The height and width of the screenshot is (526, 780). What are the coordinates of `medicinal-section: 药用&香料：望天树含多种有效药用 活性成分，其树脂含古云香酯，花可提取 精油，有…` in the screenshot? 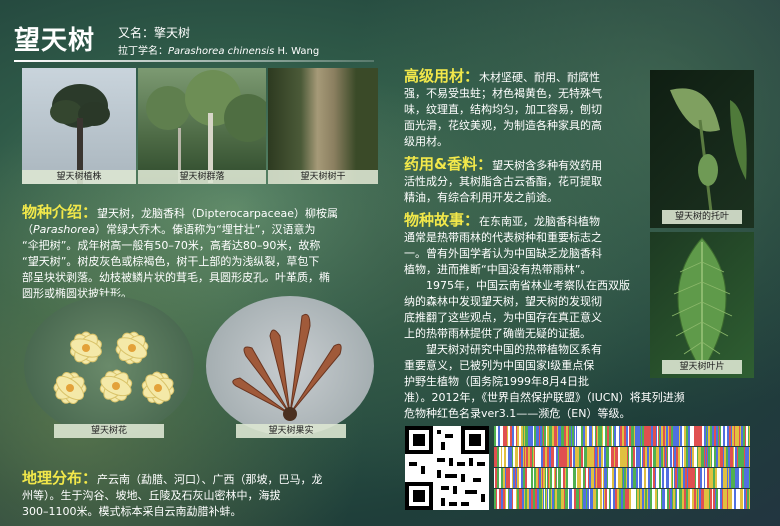 It's located at (525, 181).